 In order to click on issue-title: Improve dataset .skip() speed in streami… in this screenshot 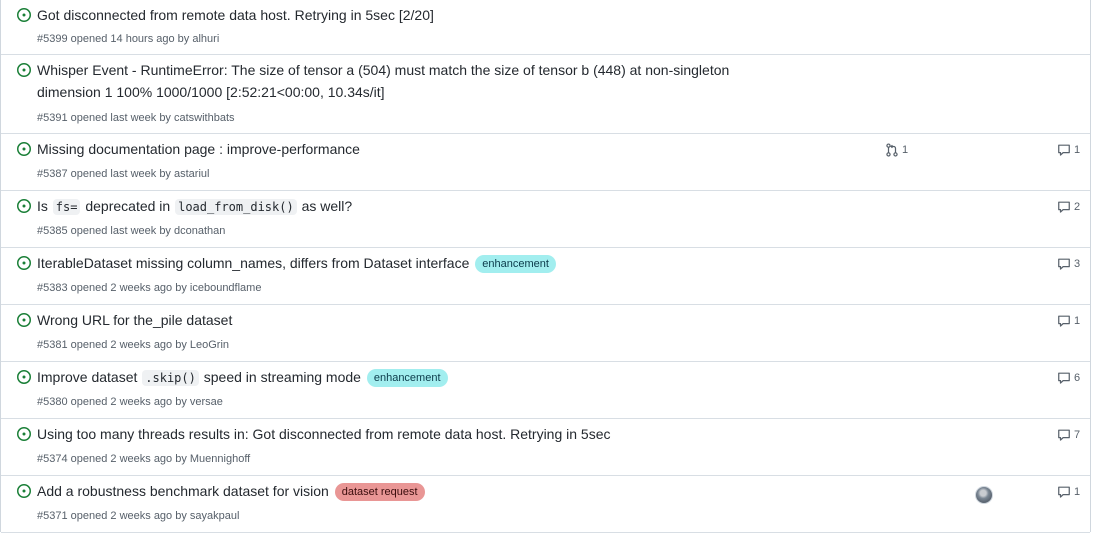, I will do `click(417, 377)`.